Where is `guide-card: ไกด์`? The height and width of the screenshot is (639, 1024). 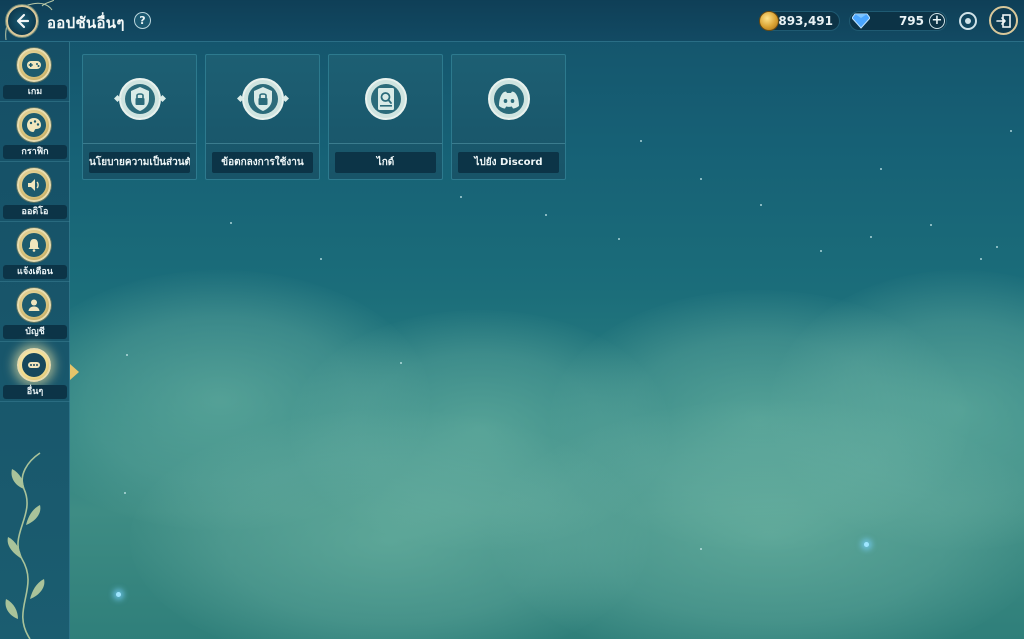 guide-card: ไกด์ is located at coordinates (385, 117).